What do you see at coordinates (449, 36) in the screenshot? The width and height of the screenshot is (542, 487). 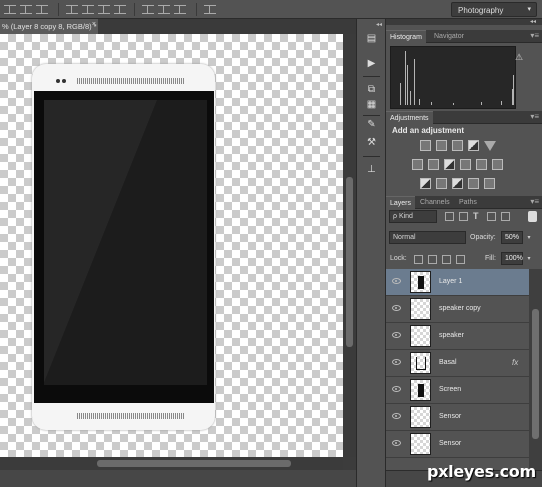 I see `tab-navigator: Navigator` at bounding box center [449, 36].